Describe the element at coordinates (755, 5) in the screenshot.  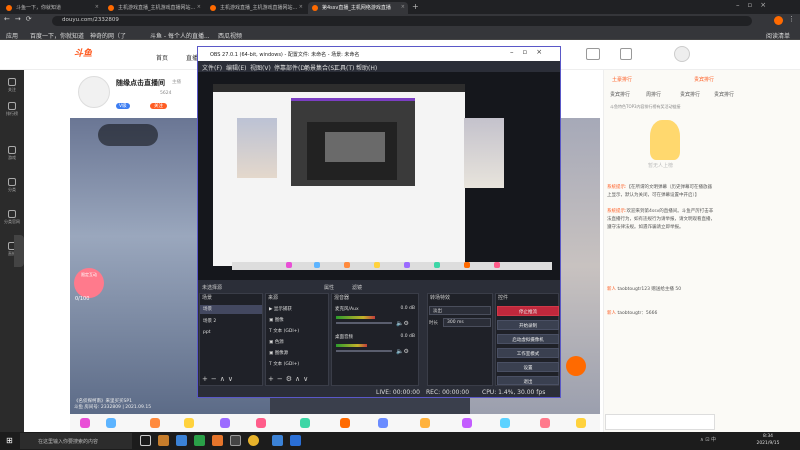
I see `window-controls: –▫×` at that location.